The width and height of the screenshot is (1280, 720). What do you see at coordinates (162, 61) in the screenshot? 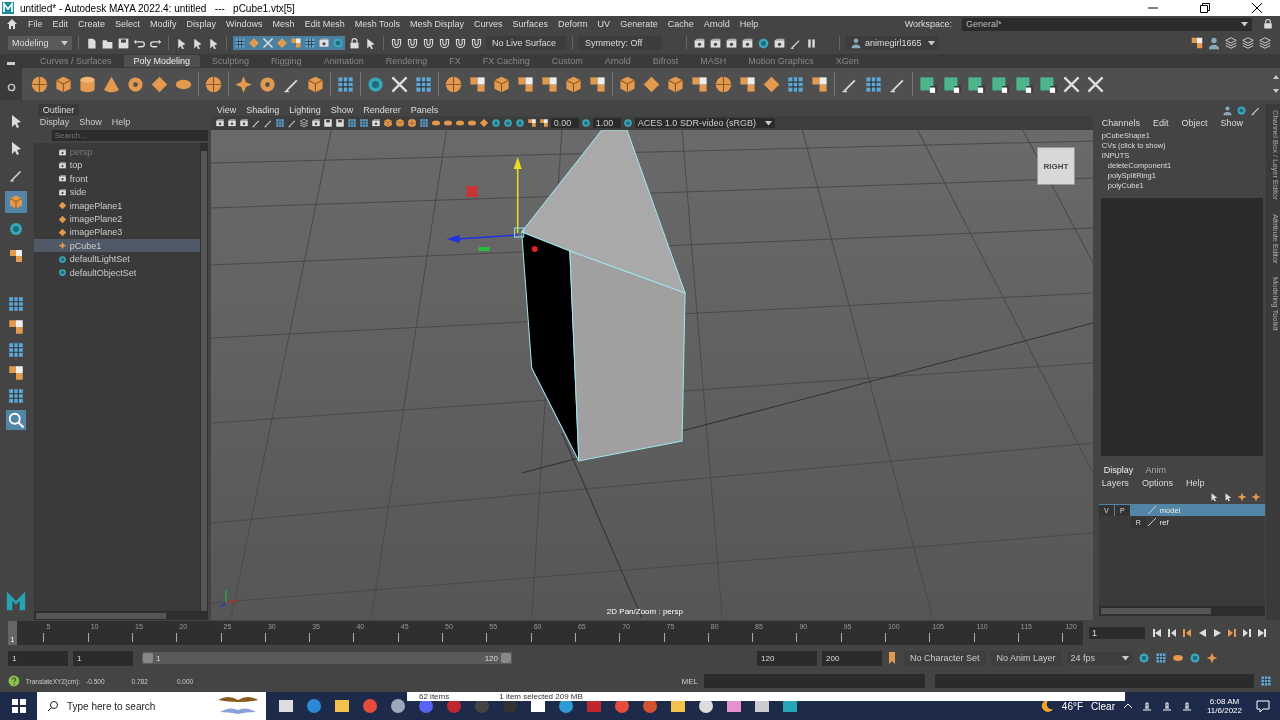
I see `shelf-tab: Poly Modeling` at bounding box center [162, 61].